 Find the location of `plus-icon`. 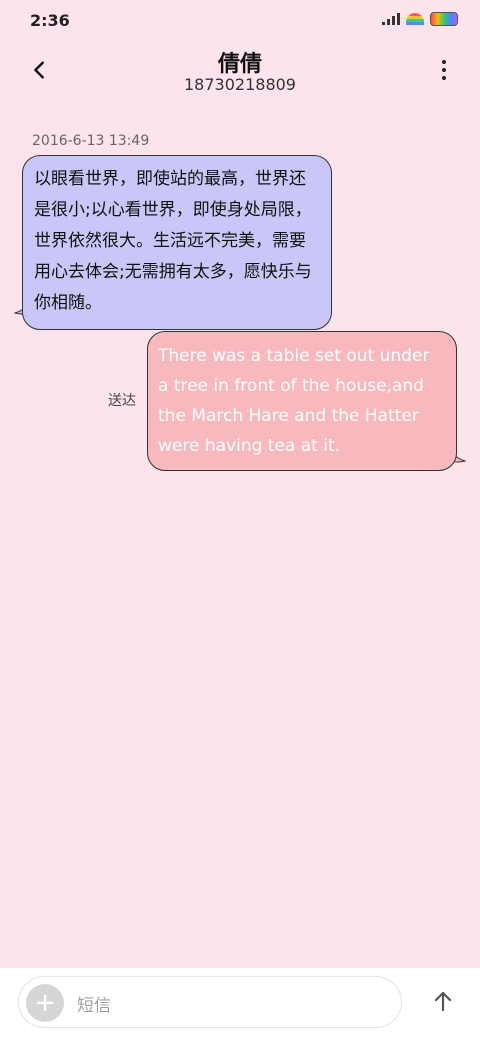

plus-icon is located at coordinates (45, 1003).